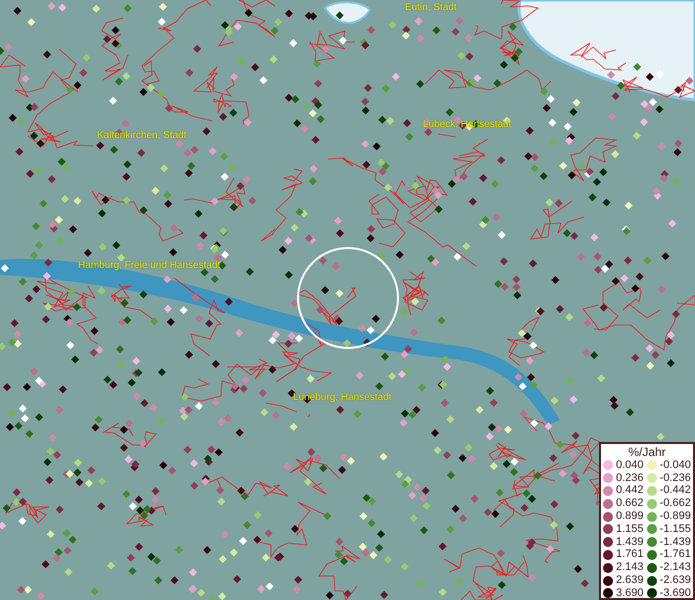 The width and height of the screenshot is (695, 600). Describe the element at coordinates (630, 554) in the screenshot. I see `legend-value: 1.761` at that location.